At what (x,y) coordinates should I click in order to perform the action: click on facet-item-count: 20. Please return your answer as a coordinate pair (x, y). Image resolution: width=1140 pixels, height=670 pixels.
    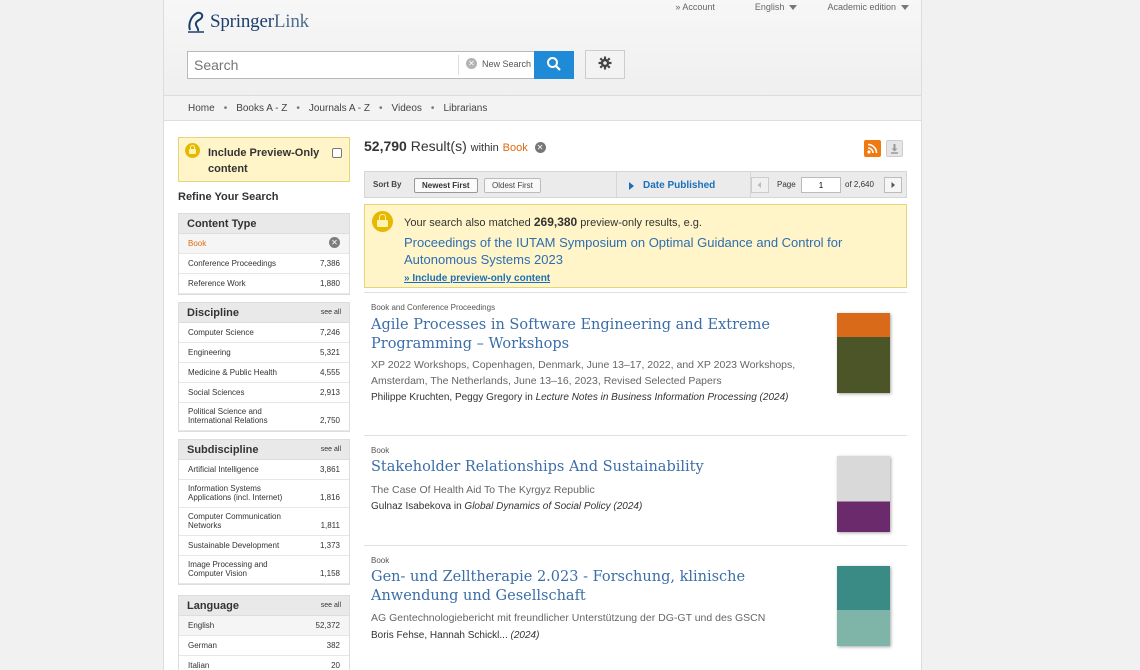
    Looking at the image, I should click on (335, 665).